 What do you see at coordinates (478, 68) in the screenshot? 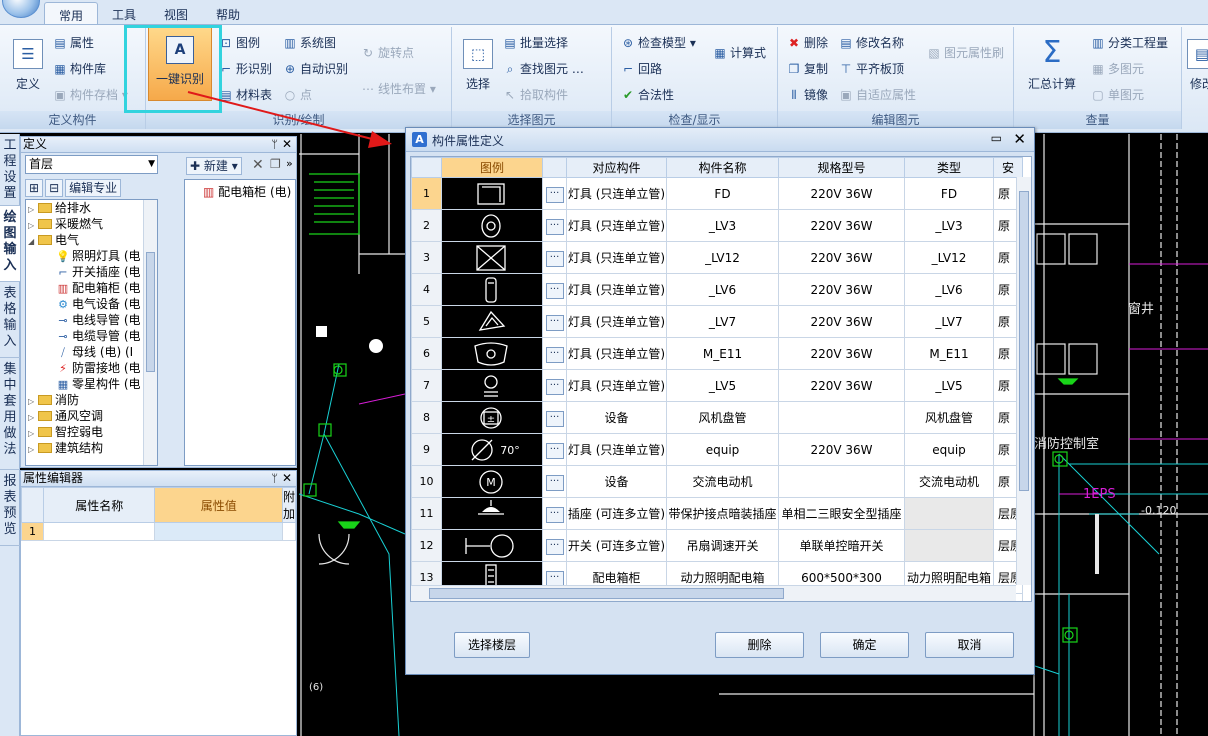
I see `select-button: ⬚ 选择` at bounding box center [478, 68].